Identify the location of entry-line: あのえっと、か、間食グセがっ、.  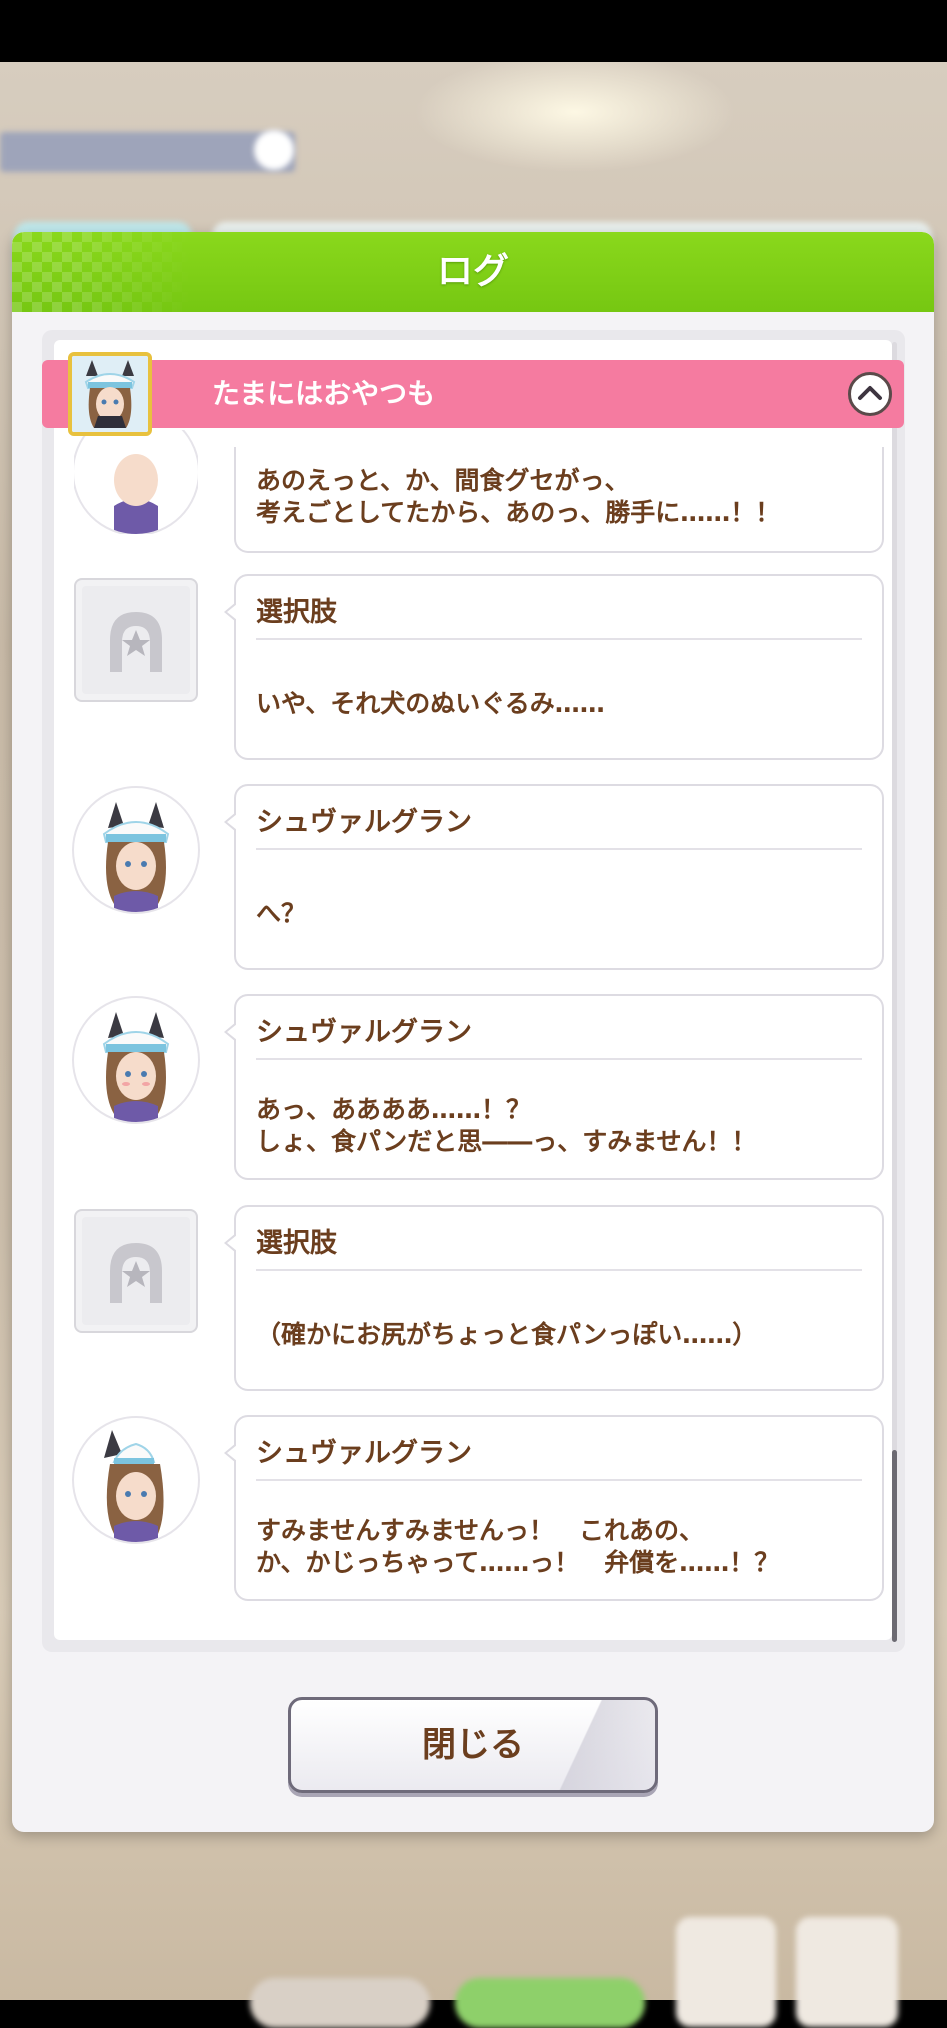
(443, 480).